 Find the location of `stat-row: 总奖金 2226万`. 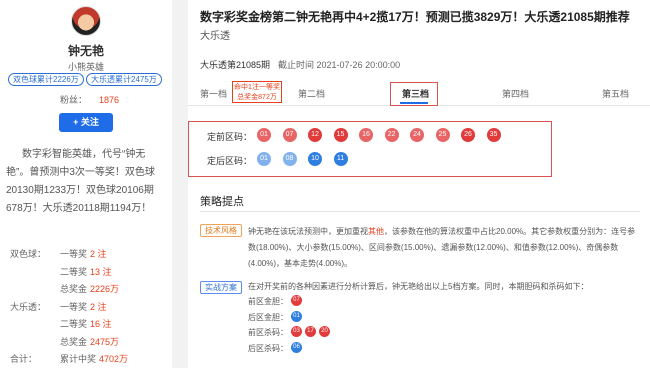

stat-row: 总奖金 2226万 is located at coordinates (90, 290).